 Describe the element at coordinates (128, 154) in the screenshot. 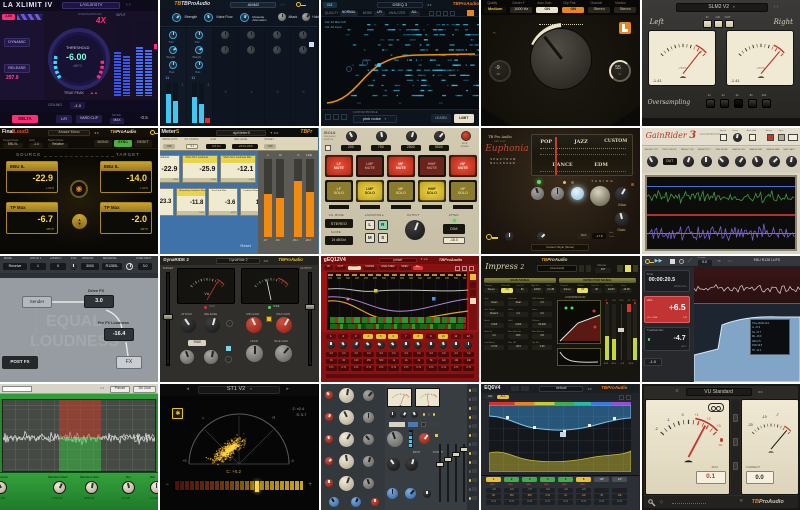

I see `target-label: TARGET` at that location.